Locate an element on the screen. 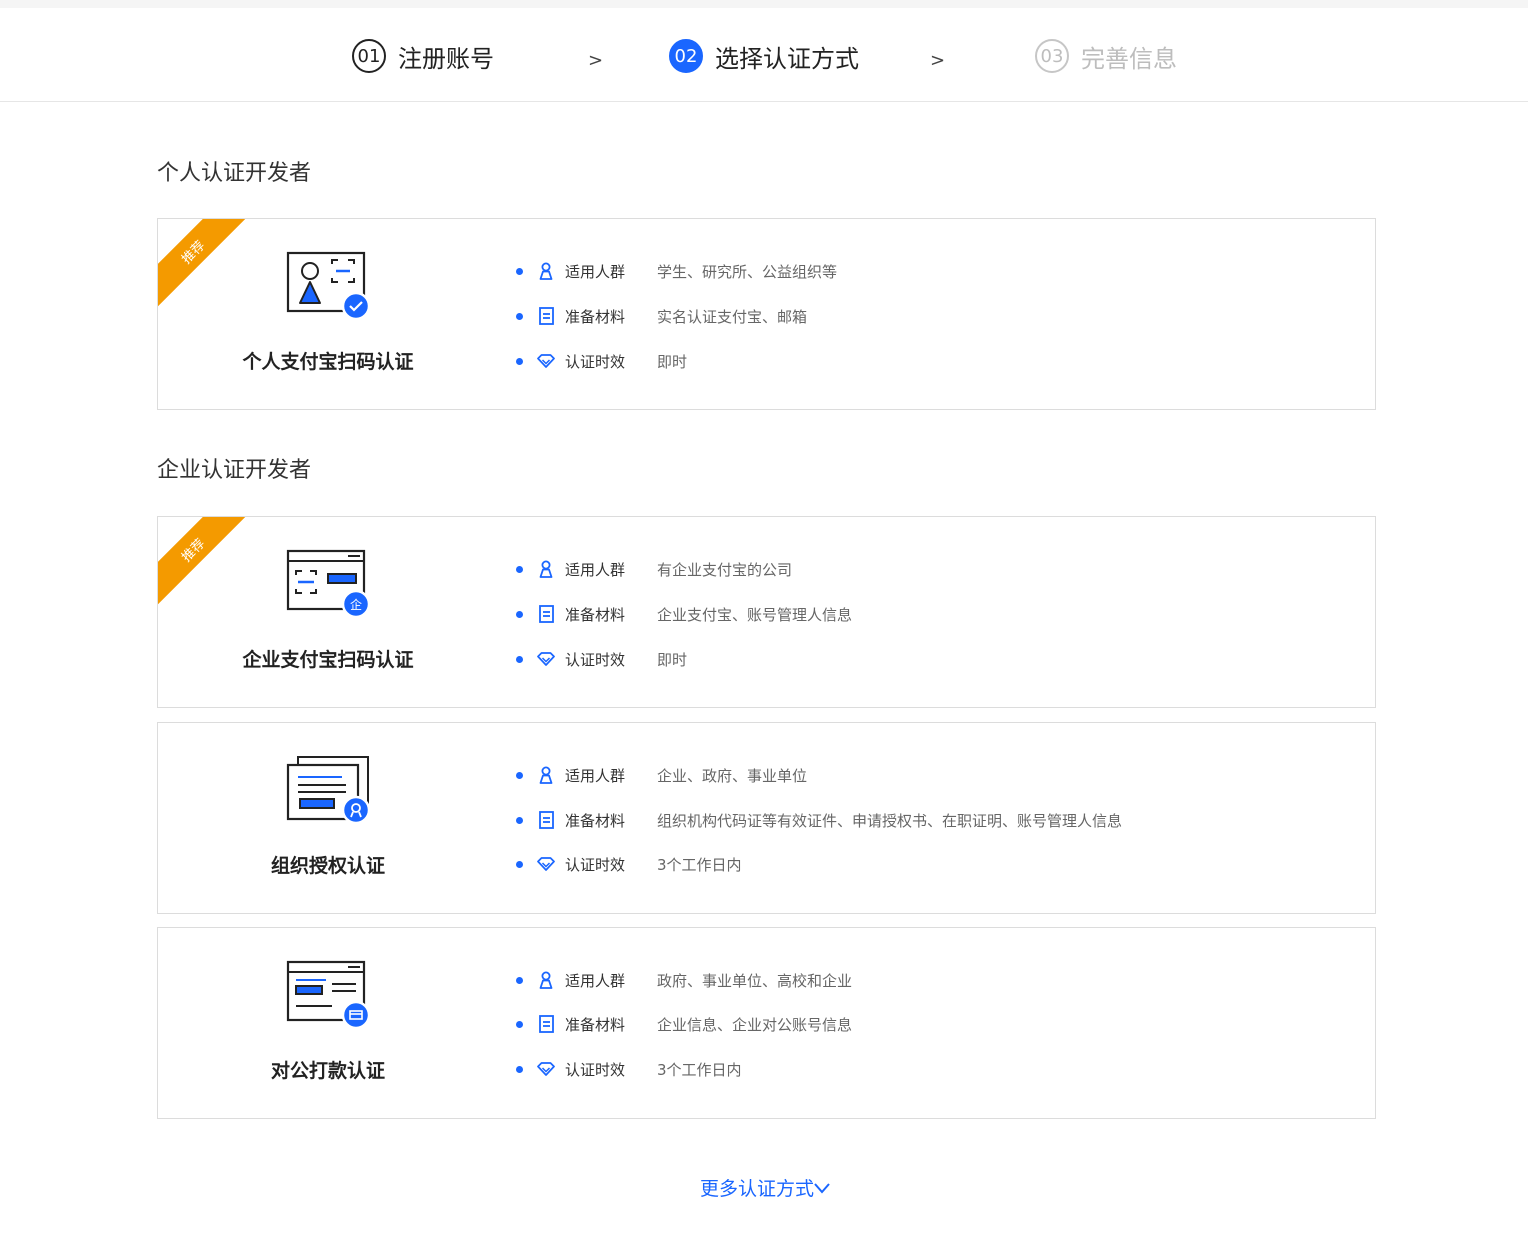 Image resolution: width=1528 pixels, height=1242 pixels. card-title: 企业支付宝扫码认证 is located at coordinates (328, 660).